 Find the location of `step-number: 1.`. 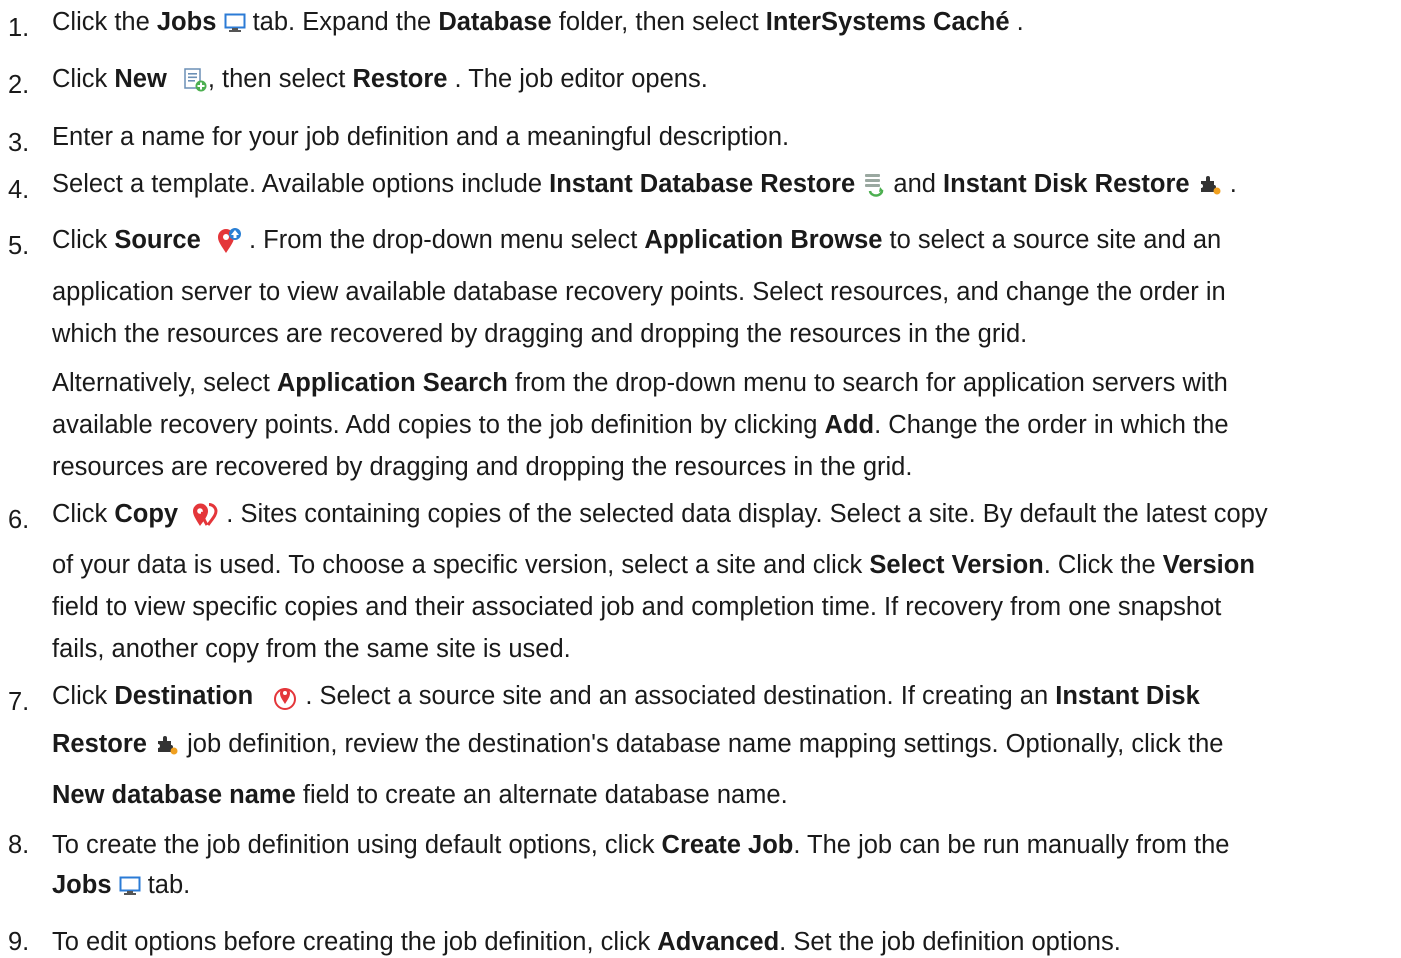

step-number: 1. is located at coordinates (19, 28).